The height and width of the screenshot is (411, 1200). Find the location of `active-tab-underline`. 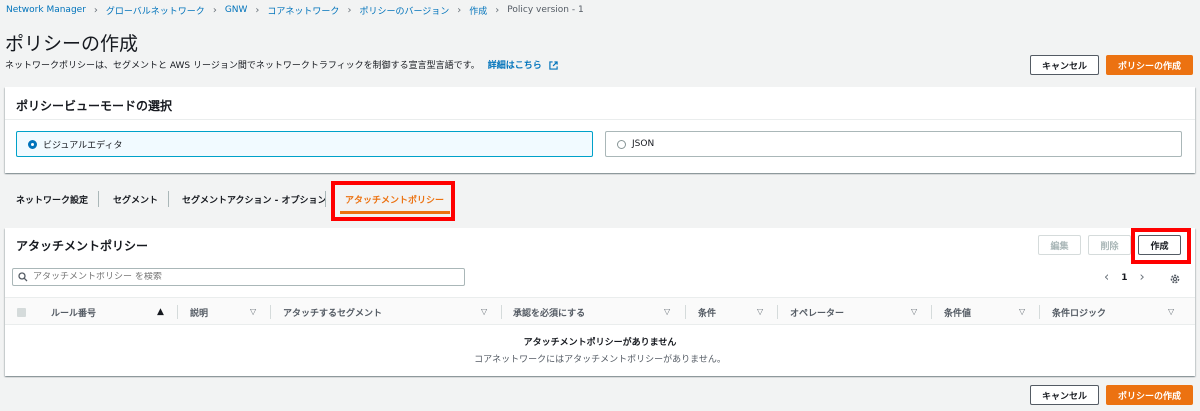

active-tab-underline is located at coordinates (395, 212).